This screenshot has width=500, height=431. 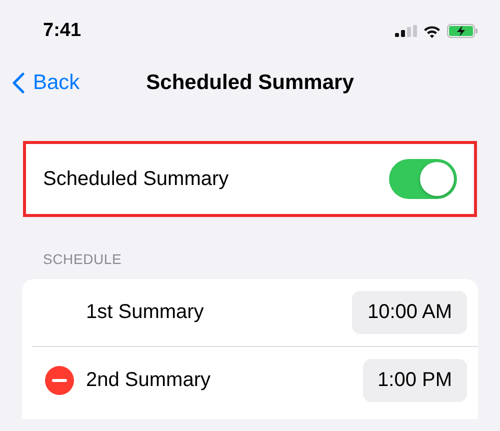 What do you see at coordinates (432, 31) in the screenshot?
I see `wifi-icon` at bounding box center [432, 31].